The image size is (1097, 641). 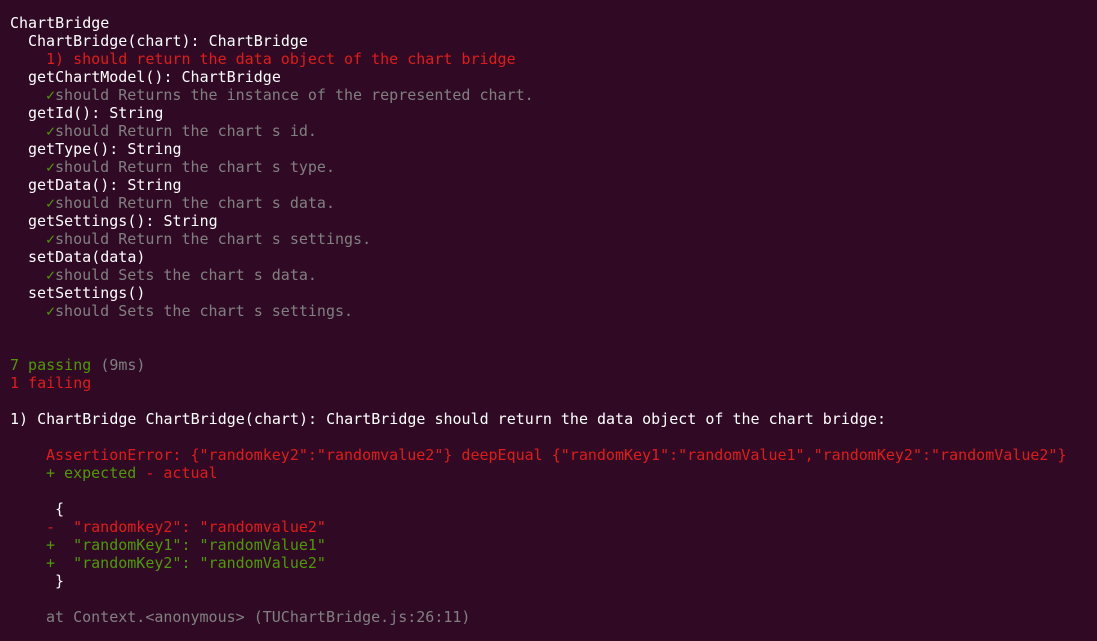 What do you see at coordinates (195, 203) in the screenshot?
I see `test-title: should Return the chart s data.` at bounding box center [195, 203].